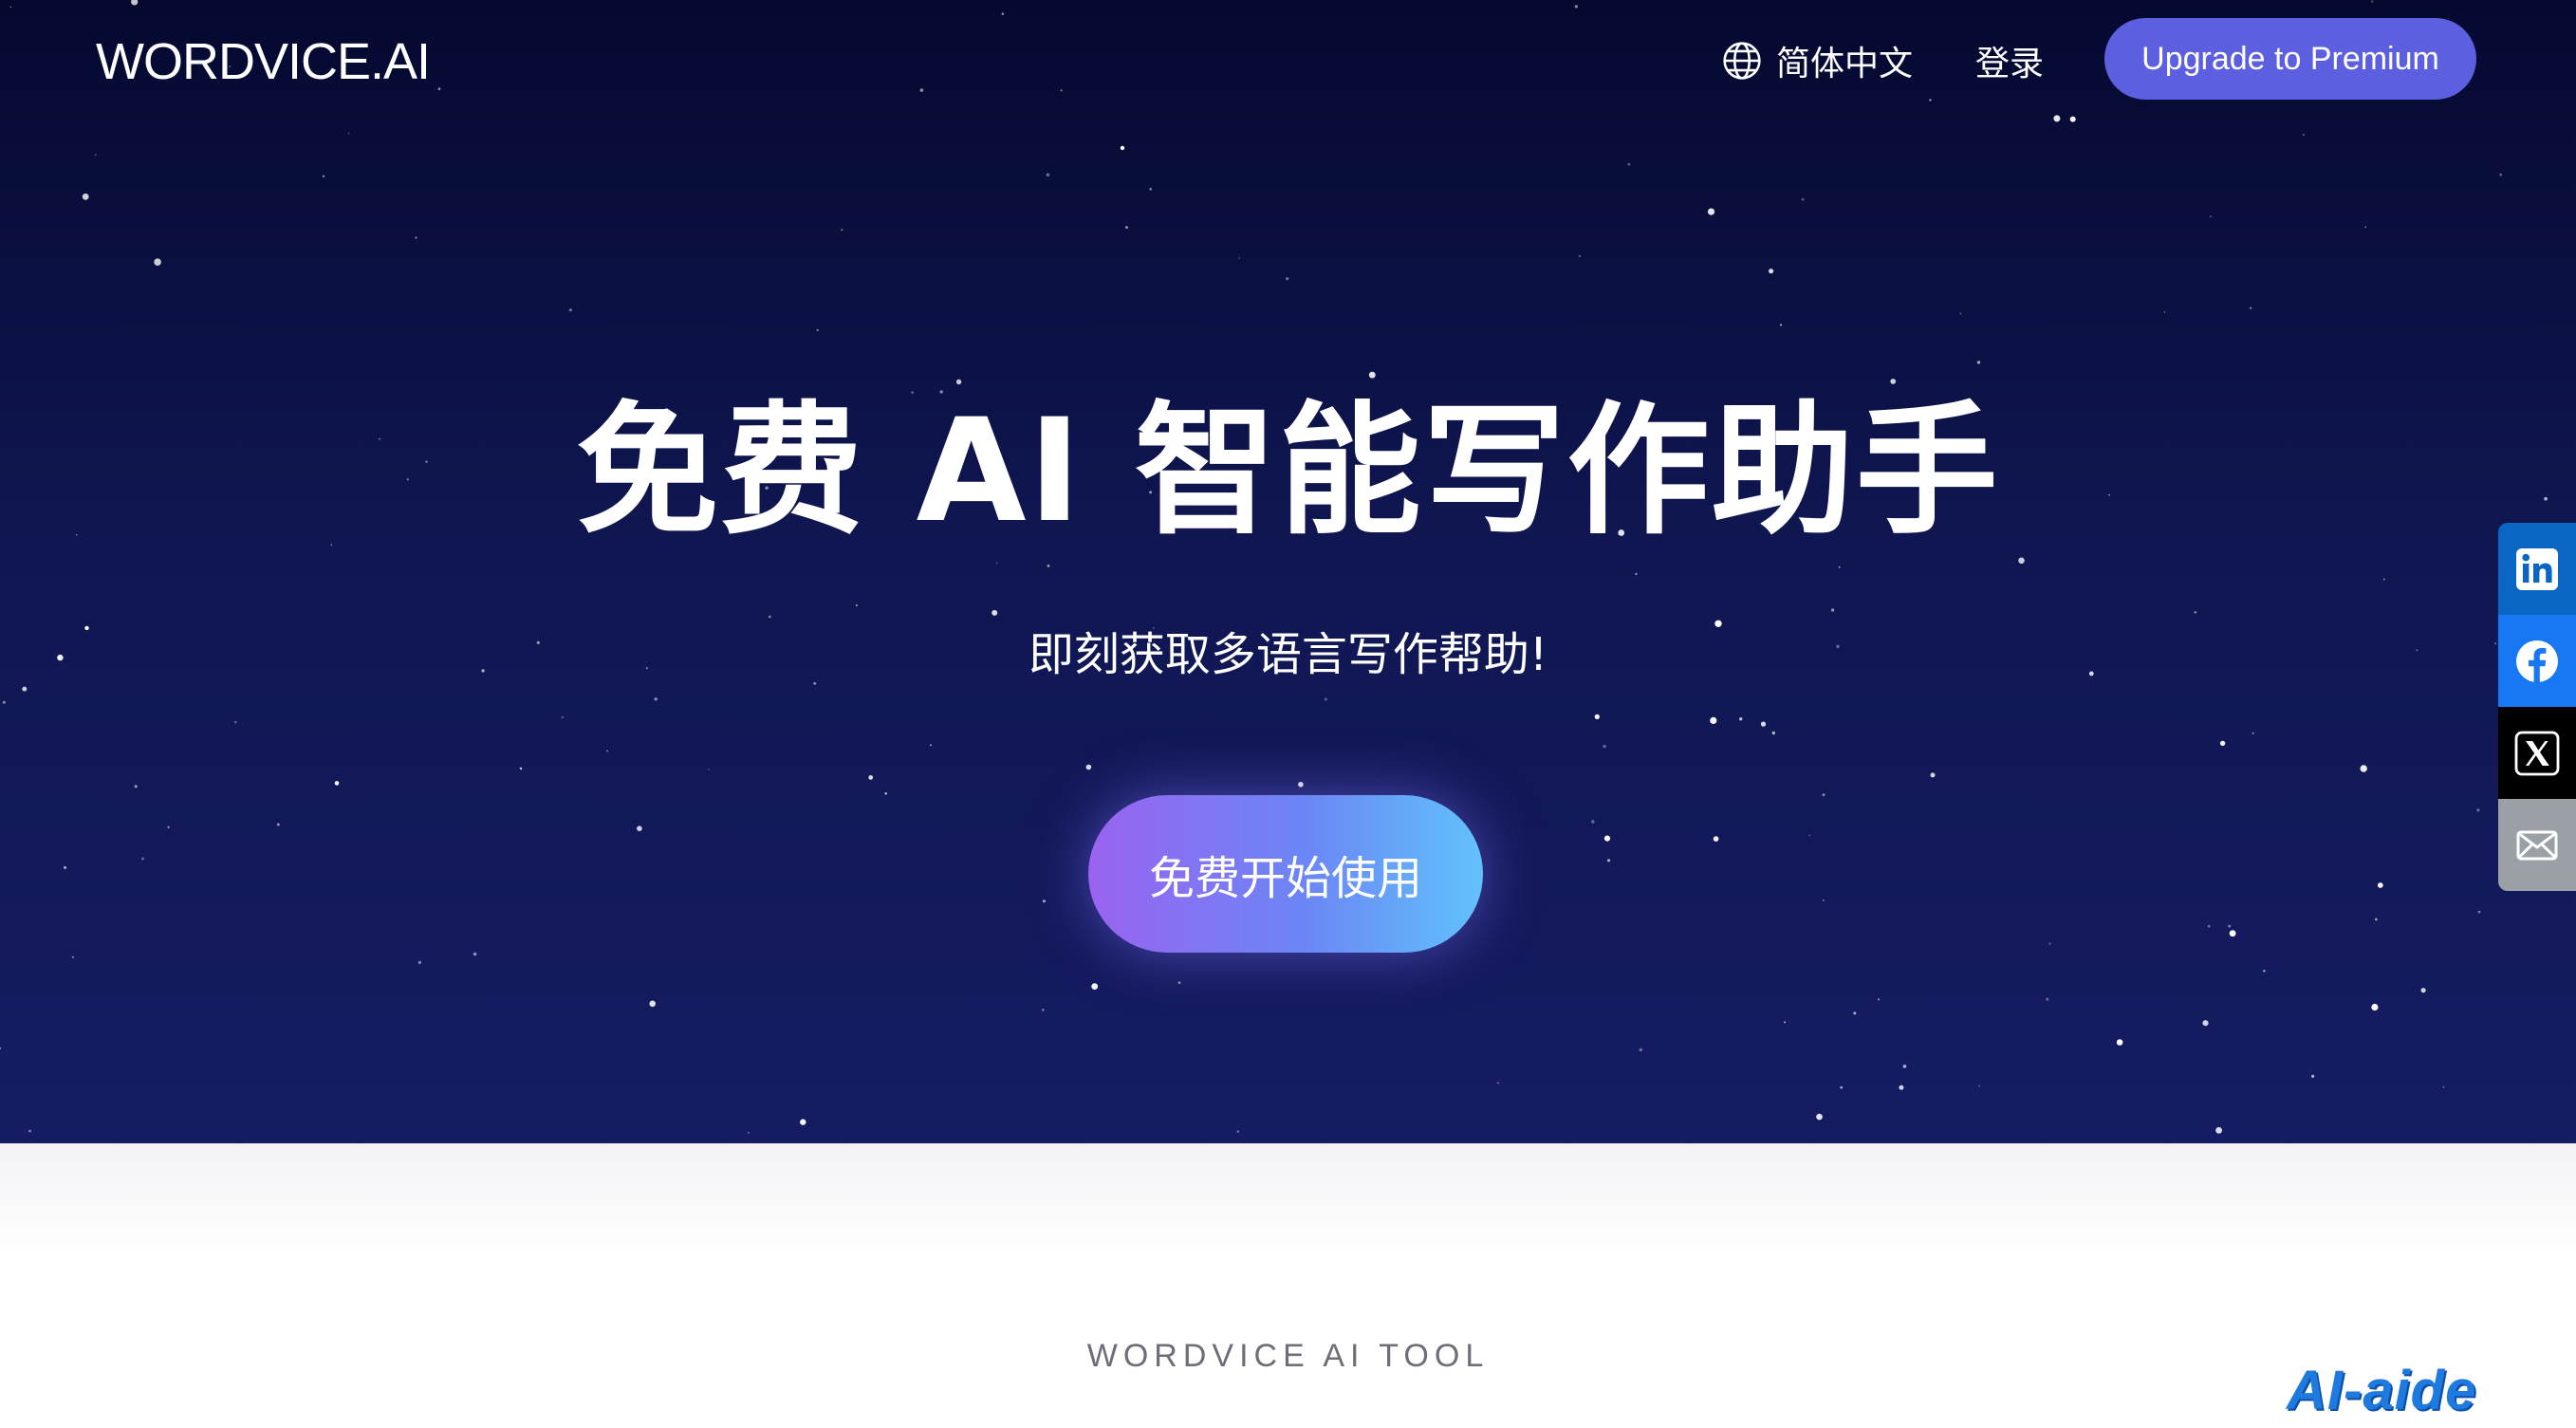 This screenshot has height=1428, width=2576. I want to click on share-facebook-button, so click(2537, 661).